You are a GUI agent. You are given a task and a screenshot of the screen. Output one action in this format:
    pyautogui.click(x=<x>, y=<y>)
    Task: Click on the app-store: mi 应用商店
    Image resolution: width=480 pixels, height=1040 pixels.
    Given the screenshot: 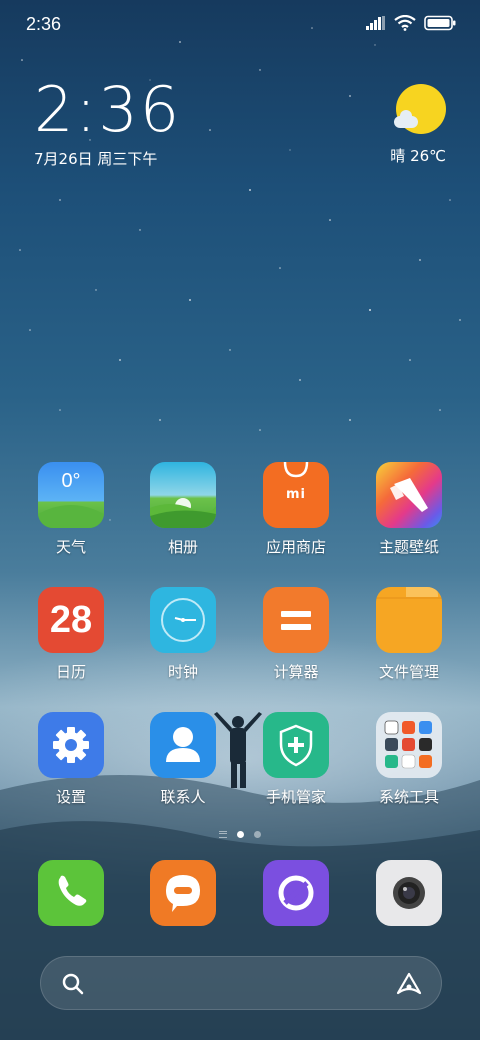 What is the action you would take?
    pyautogui.click(x=296, y=517)
    